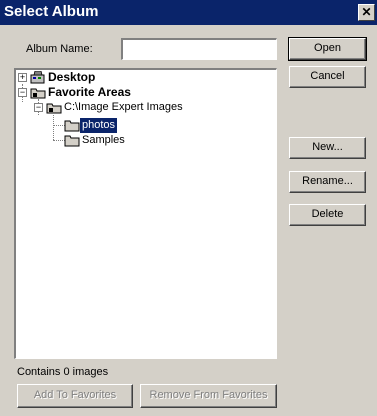 Image resolution: width=377 pixels, height=416 pixels. I want to click on tree-item-image-expert-images: − C:\Image Expert Images, so click(141, 107).